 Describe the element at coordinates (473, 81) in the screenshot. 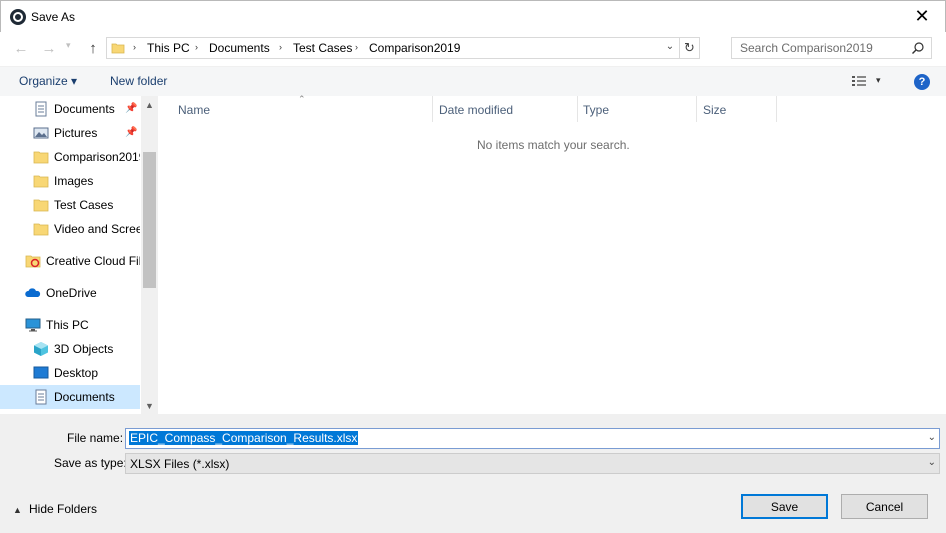

I see `command-toolbar: Organize ▾ New folder ▾ ?` at that location.